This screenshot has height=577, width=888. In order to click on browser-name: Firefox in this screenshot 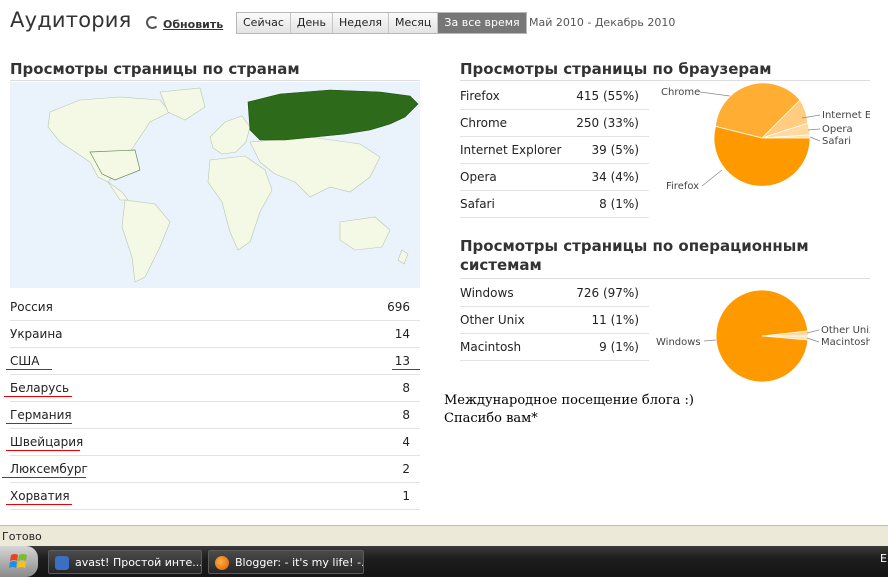, I will do `click(480, 96)`.